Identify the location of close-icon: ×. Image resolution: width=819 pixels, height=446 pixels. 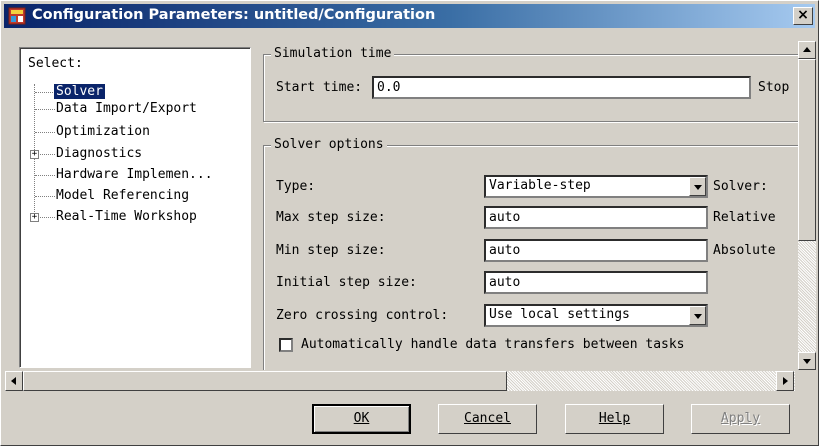
(803, 15).